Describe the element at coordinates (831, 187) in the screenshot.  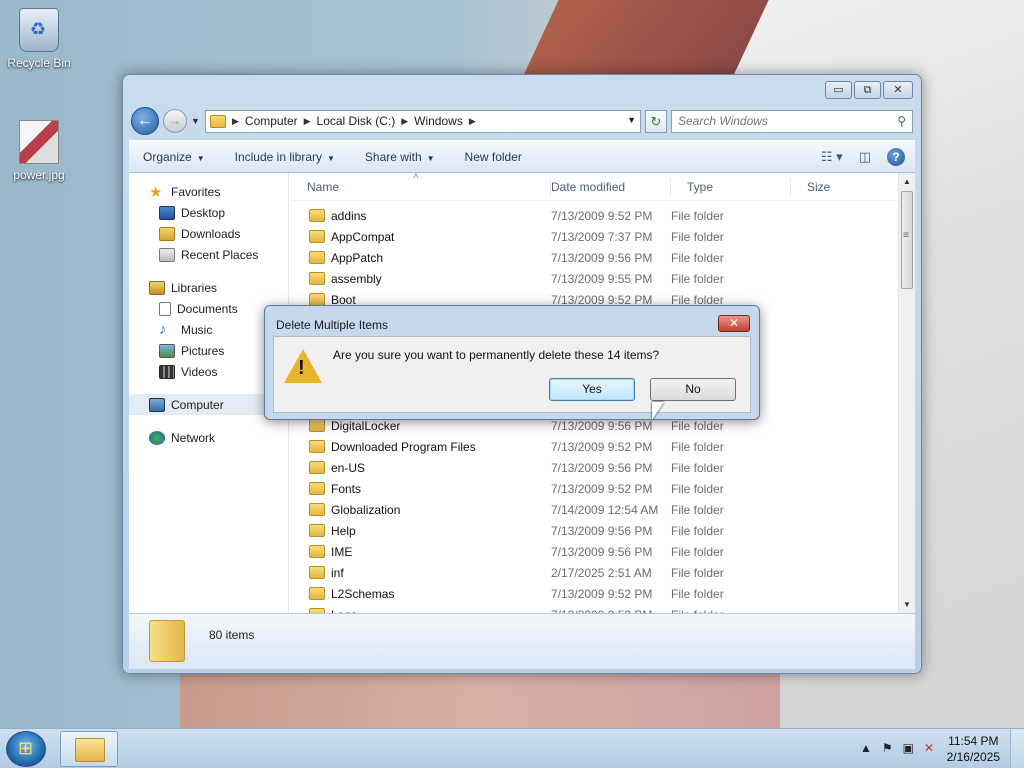
I see `column-header-size: Size` at that location.